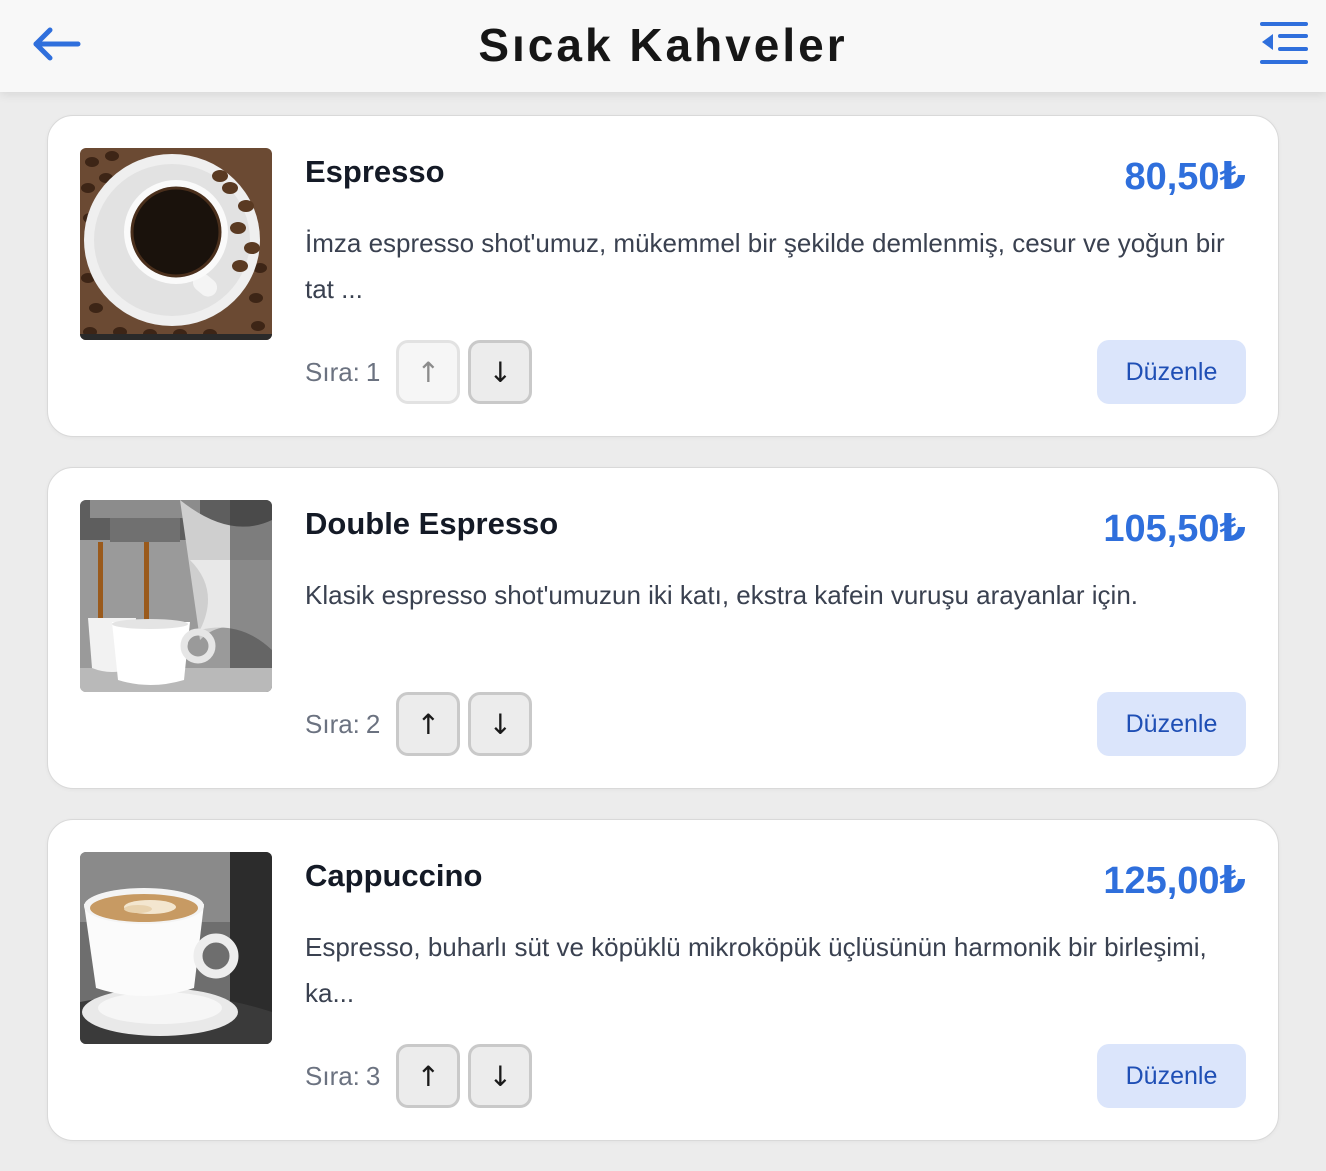 This screenshot has height=1171, width=1326. I want to click on double-espresso-photo, so click(176, 596).